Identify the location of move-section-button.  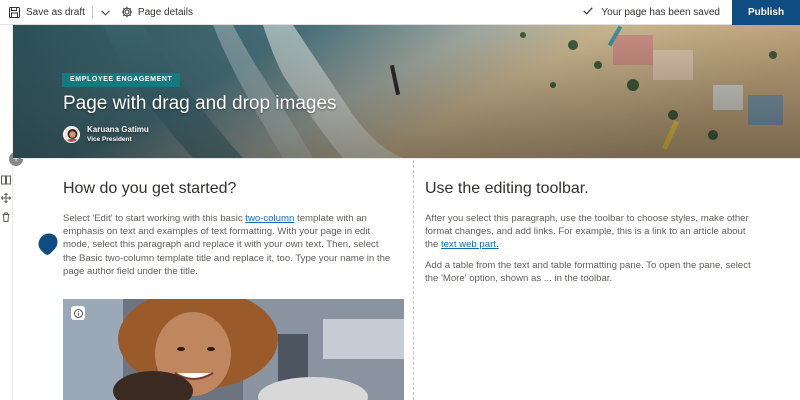
(6, 197).